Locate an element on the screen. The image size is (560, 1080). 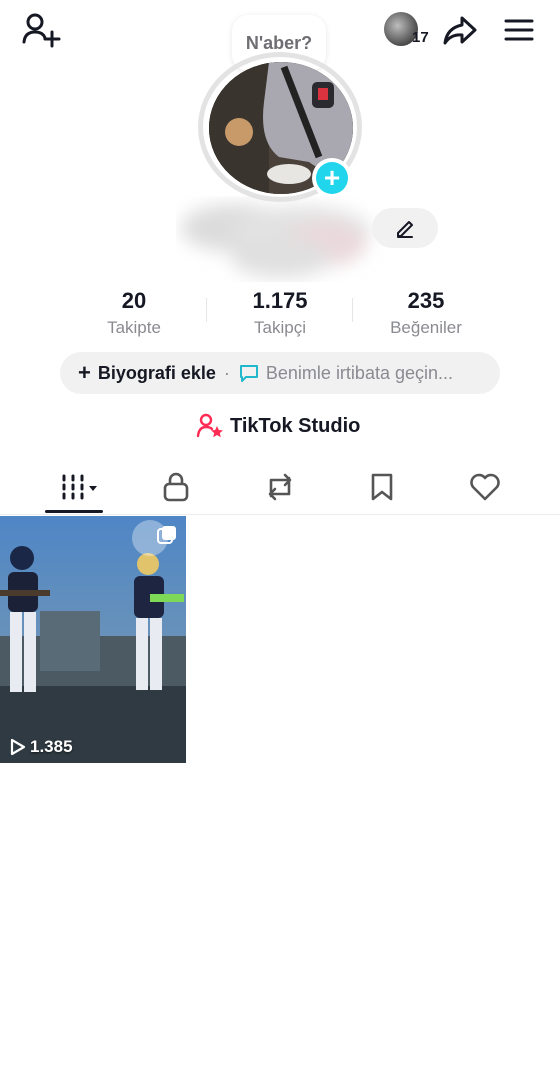
person-plus-icon is located at coordinates (41, 30).